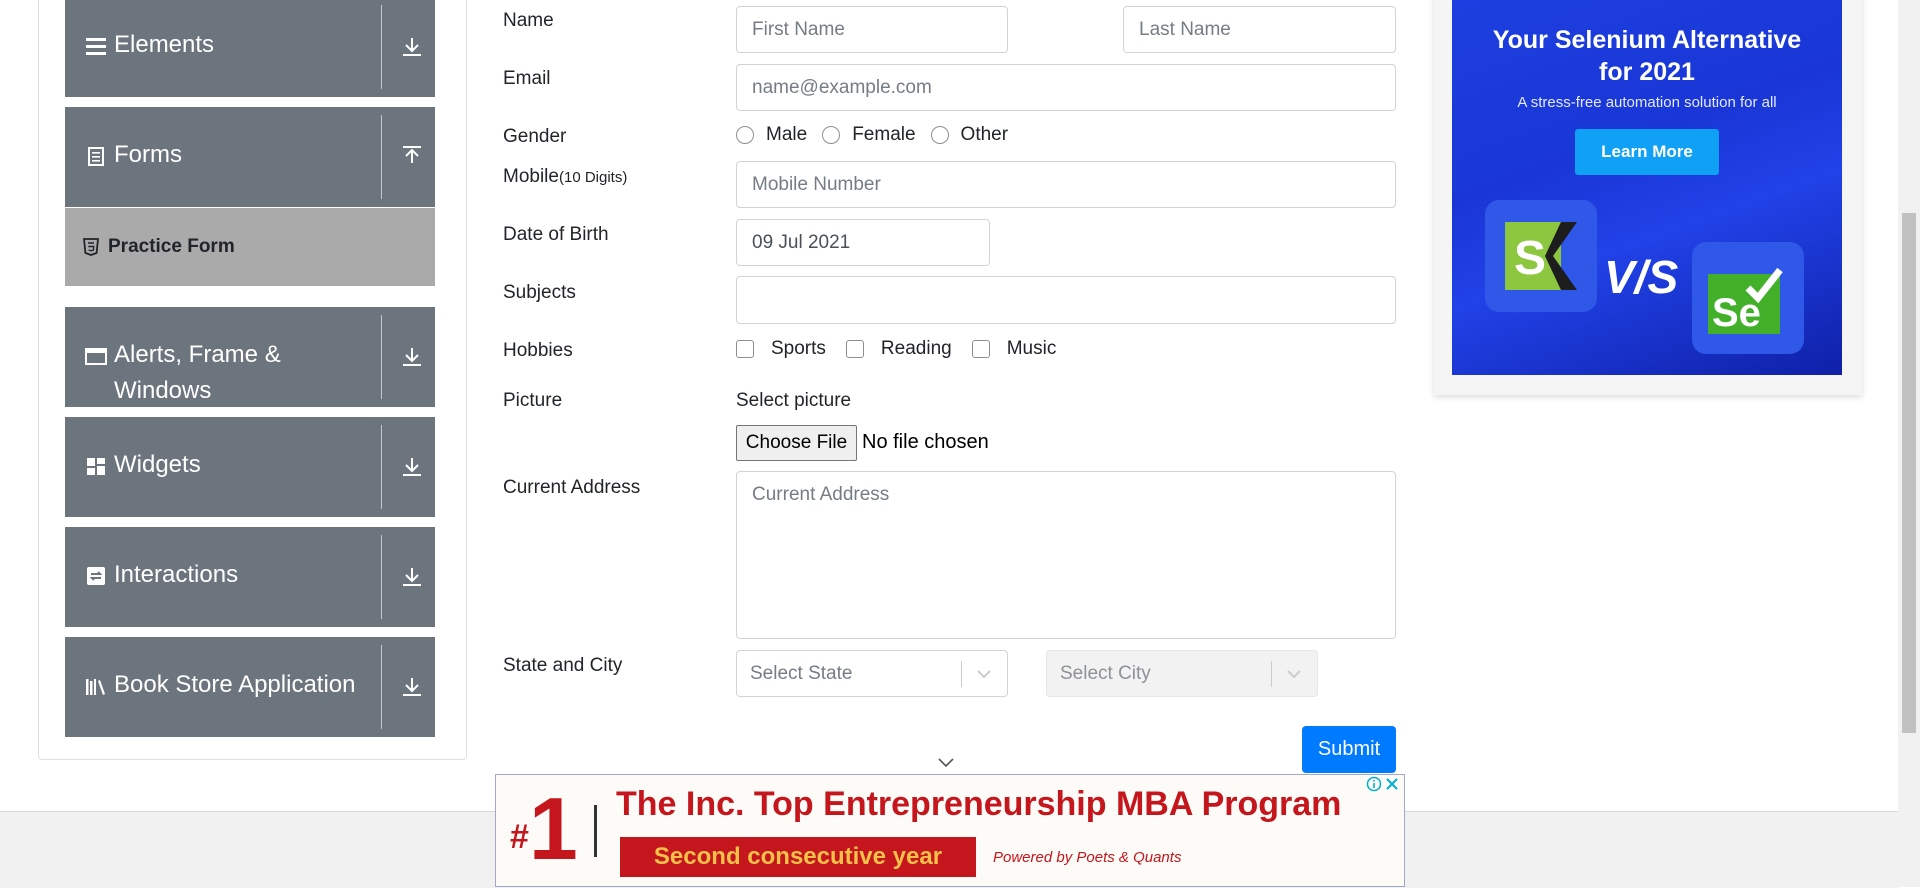 The height and width of the screenshot is (888, 1920). I want to click on sidebar-group-interactions: Interactions, so click(250, 577).